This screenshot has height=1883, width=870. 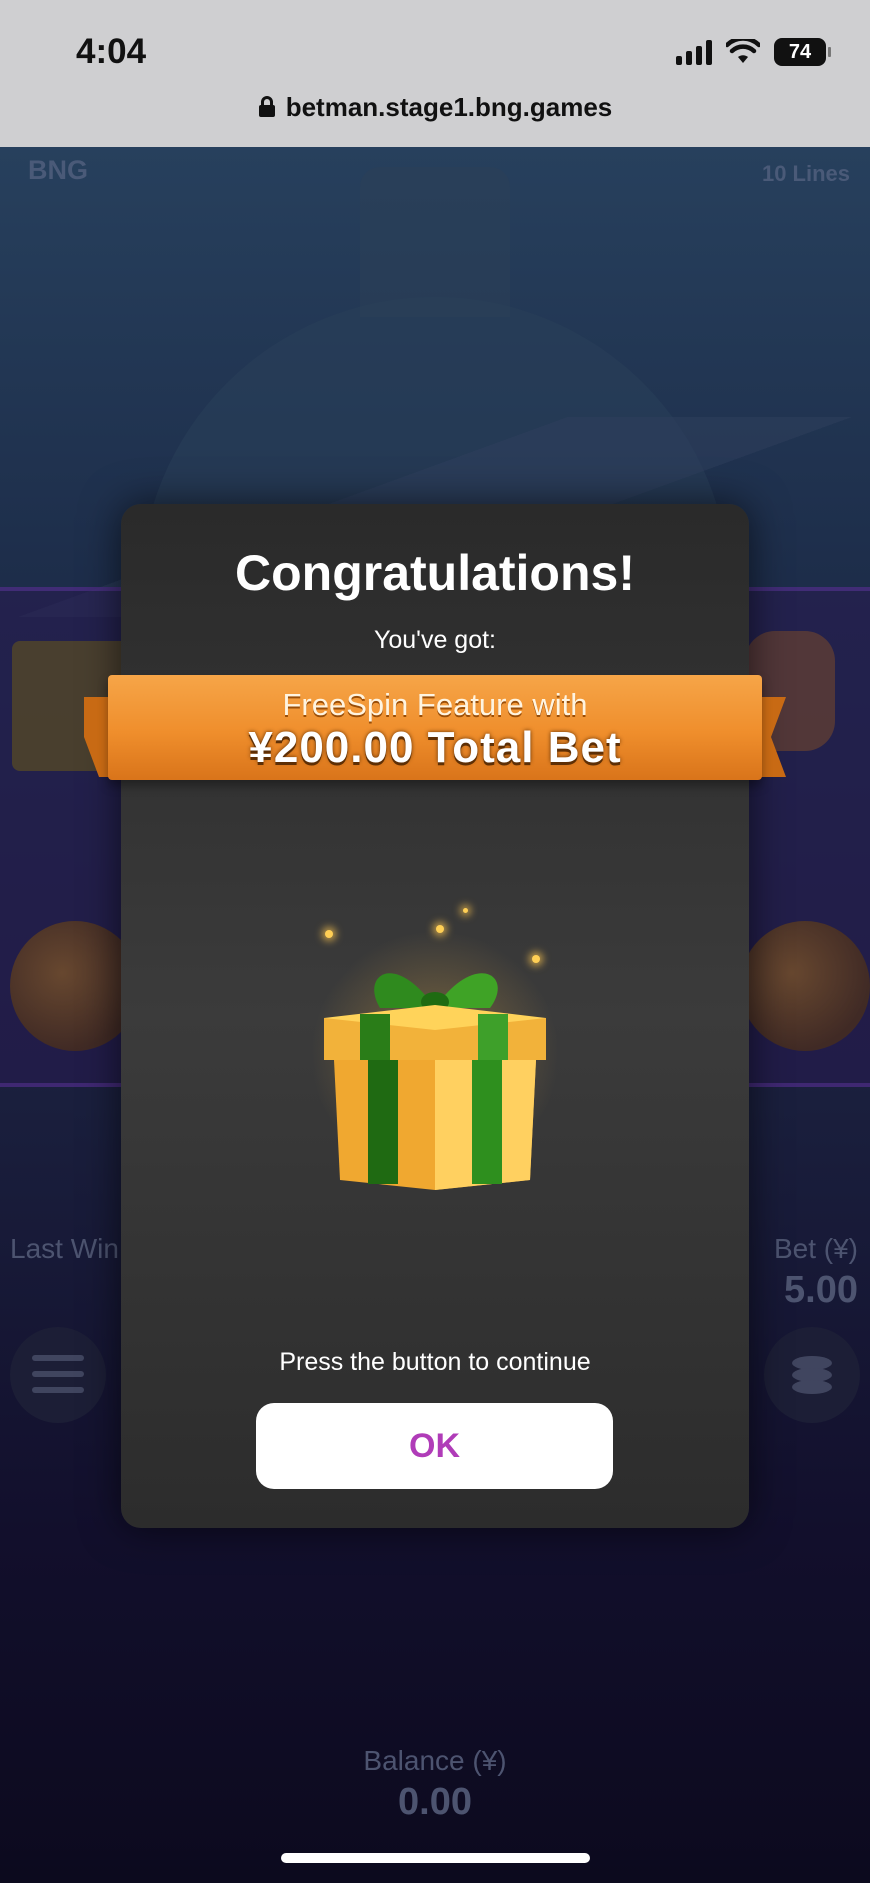 What do you see at coordinates (435, 1050) in the screenshot?
I see `gift-box-icon` at bounding box center [435, 1050].